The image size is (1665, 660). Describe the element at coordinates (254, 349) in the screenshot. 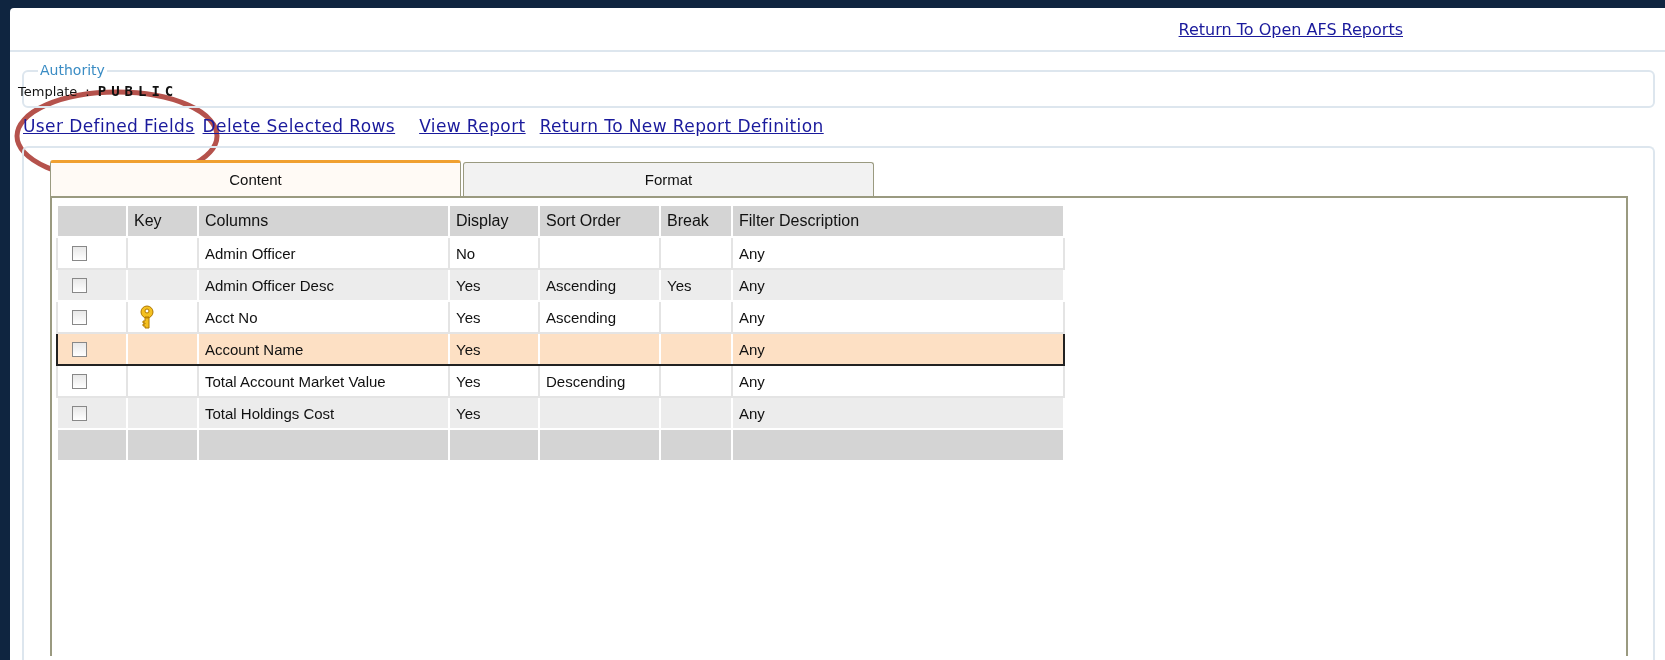

I see `table-cell: Account Name` at that location.